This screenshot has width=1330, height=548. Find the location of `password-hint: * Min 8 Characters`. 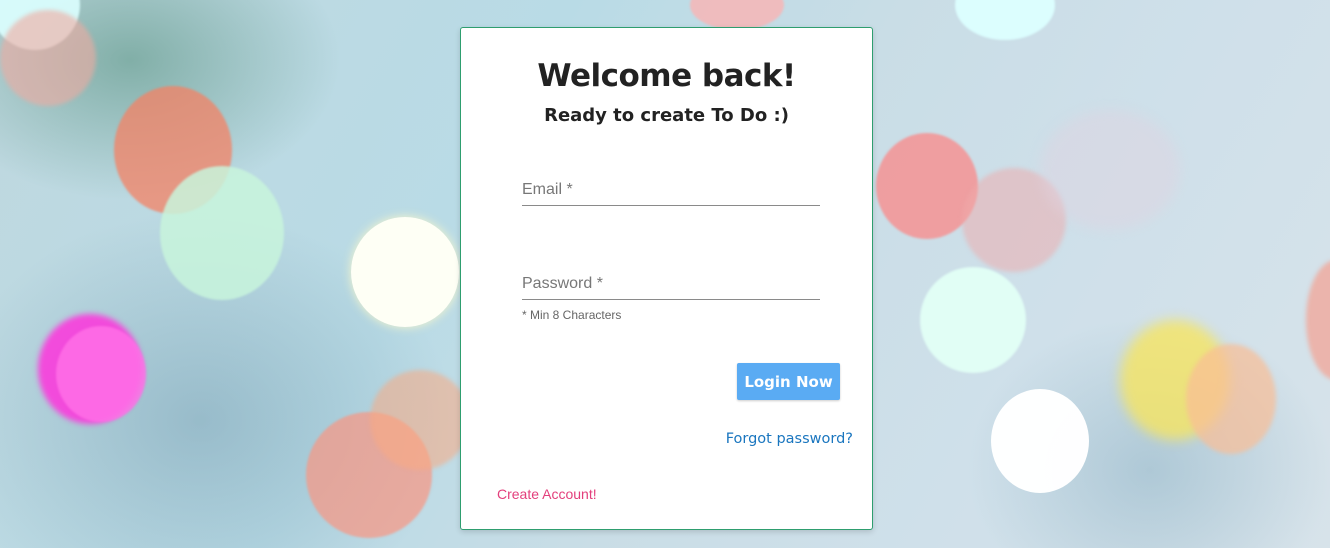

password-hint: * Min 8 Characters is located at coordinates (572, 315).